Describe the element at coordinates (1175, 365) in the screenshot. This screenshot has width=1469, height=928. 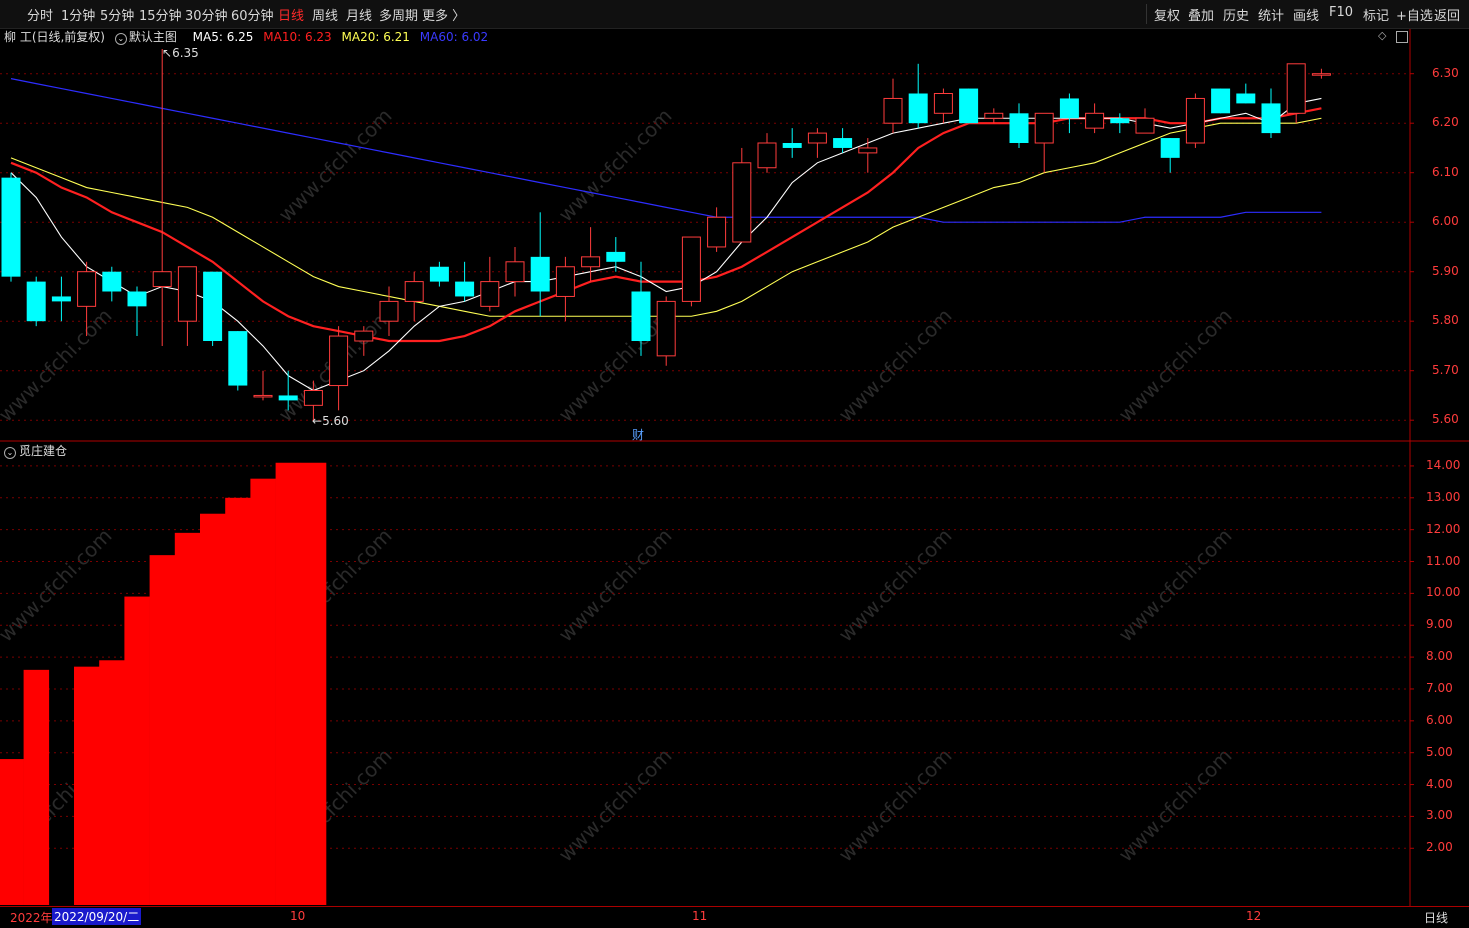
I see `watermark-4: www.cfchi.com` at that location.